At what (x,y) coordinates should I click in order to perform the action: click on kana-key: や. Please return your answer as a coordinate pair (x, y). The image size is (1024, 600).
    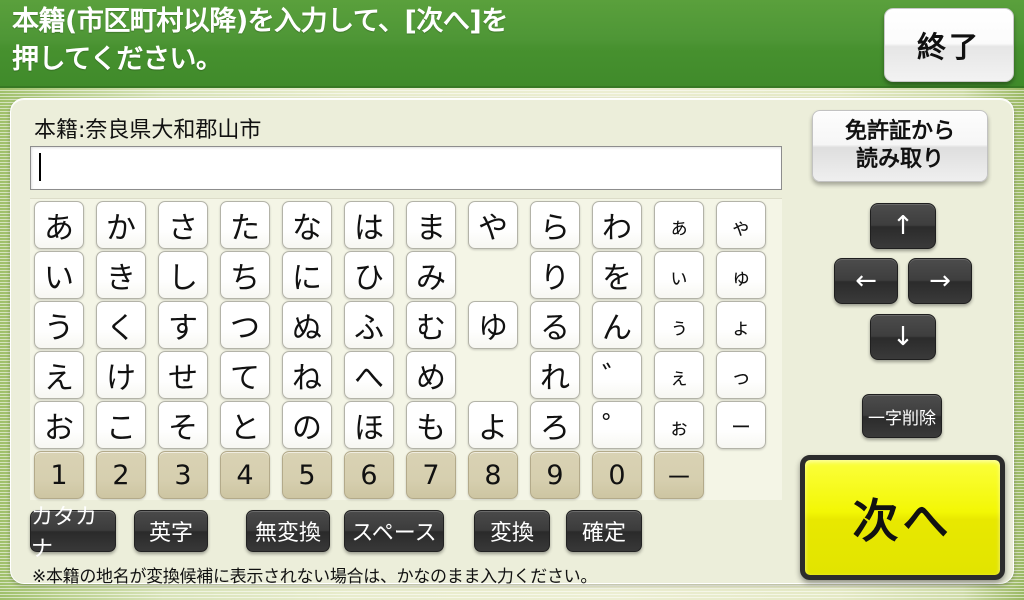
    Looking at the image, I should click on (493, 225).